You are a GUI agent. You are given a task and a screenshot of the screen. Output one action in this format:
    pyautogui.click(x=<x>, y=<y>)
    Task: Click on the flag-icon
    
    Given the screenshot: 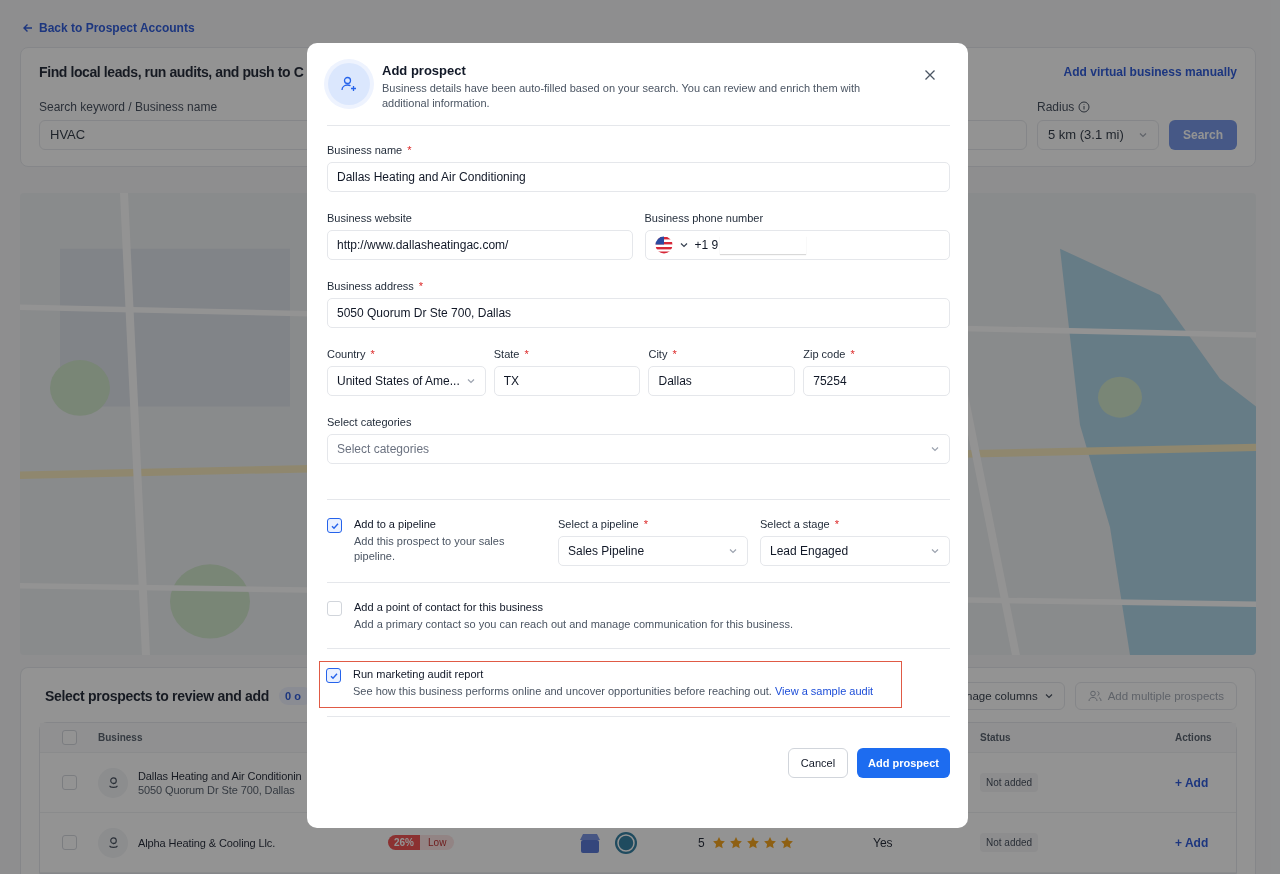 What is the action you would take?
    pyautogui.click(x=663, y=245)
    